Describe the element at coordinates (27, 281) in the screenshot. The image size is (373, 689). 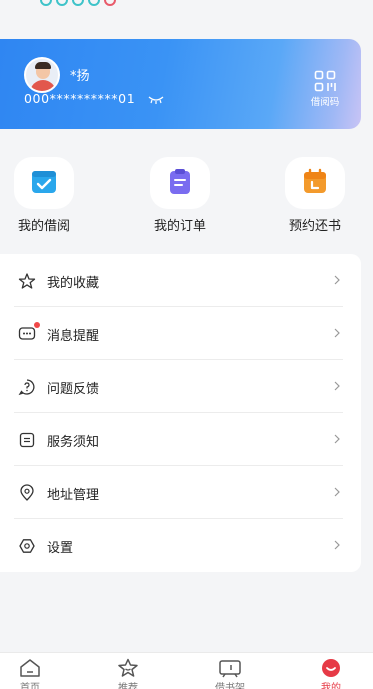
I see `star-icon` at that location.